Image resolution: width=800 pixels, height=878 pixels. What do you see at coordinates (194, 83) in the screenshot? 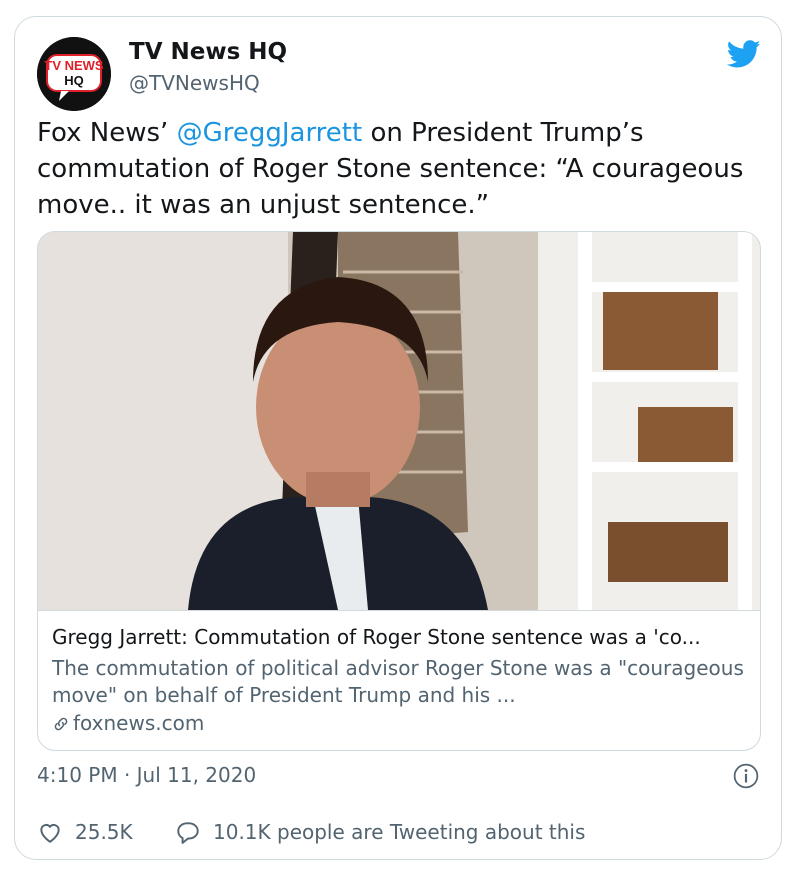
I see `author-handle: @TVNewsHQ` at bounding box center [194, 83].